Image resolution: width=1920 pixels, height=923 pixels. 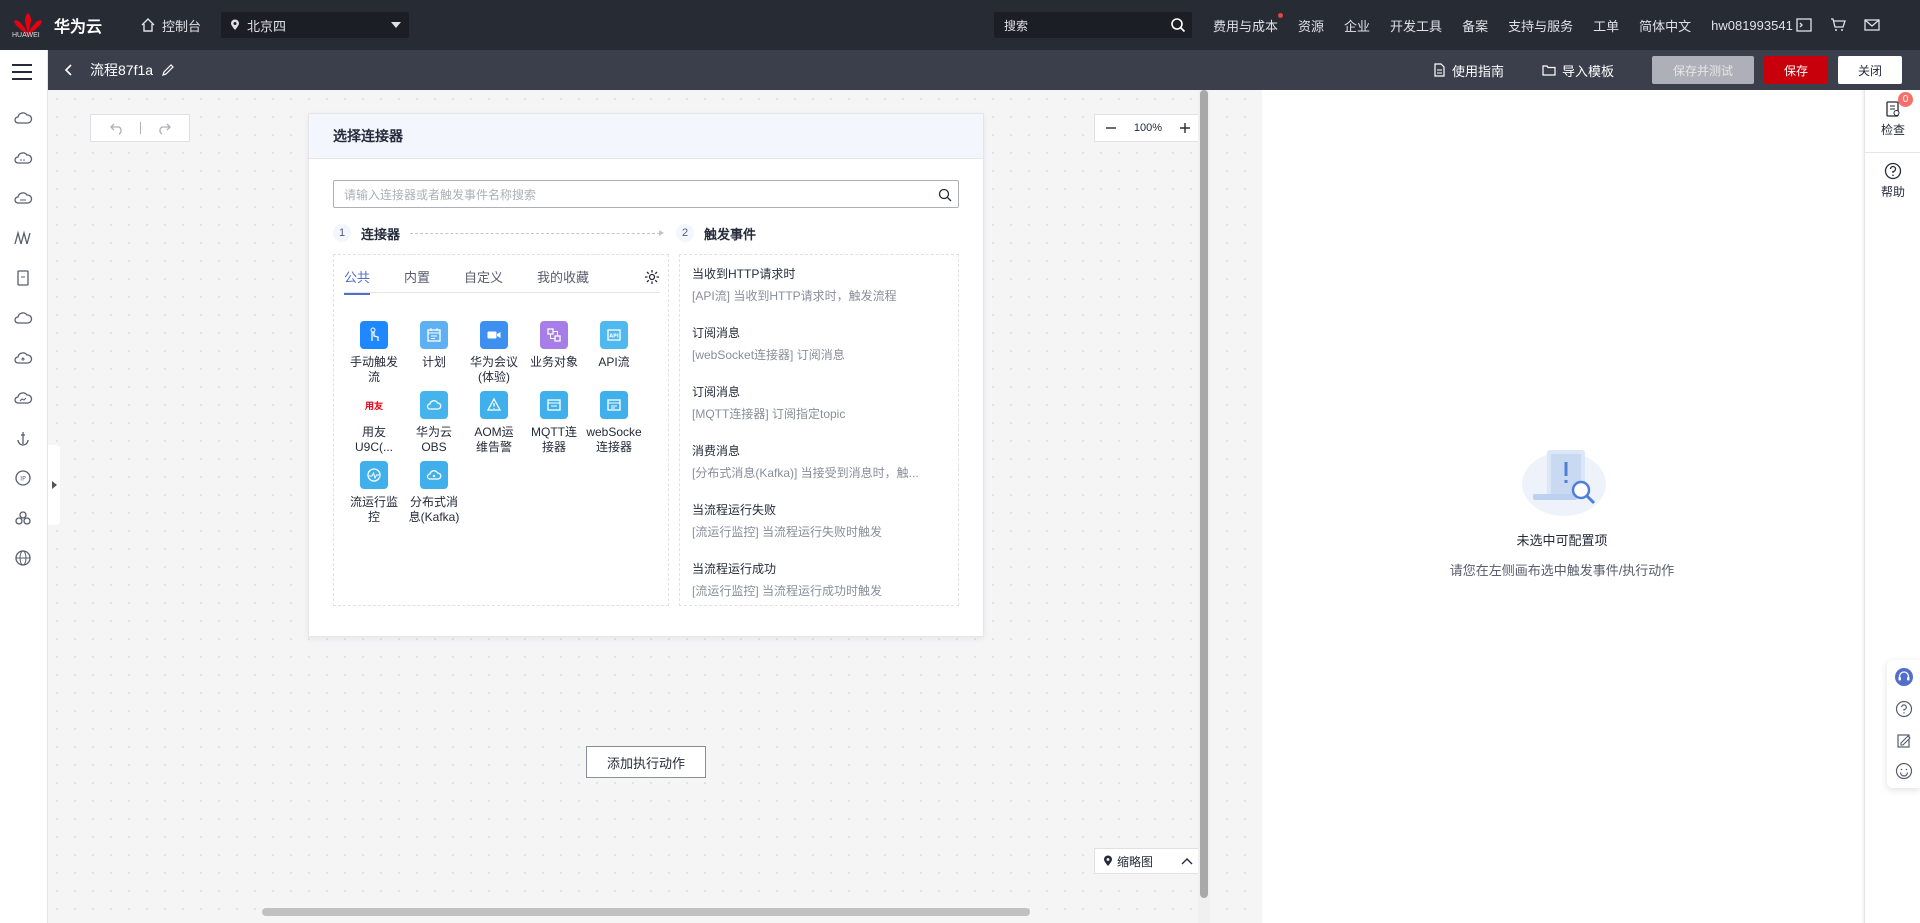 I want to click on question-icon, so click(x=1904, y=709).